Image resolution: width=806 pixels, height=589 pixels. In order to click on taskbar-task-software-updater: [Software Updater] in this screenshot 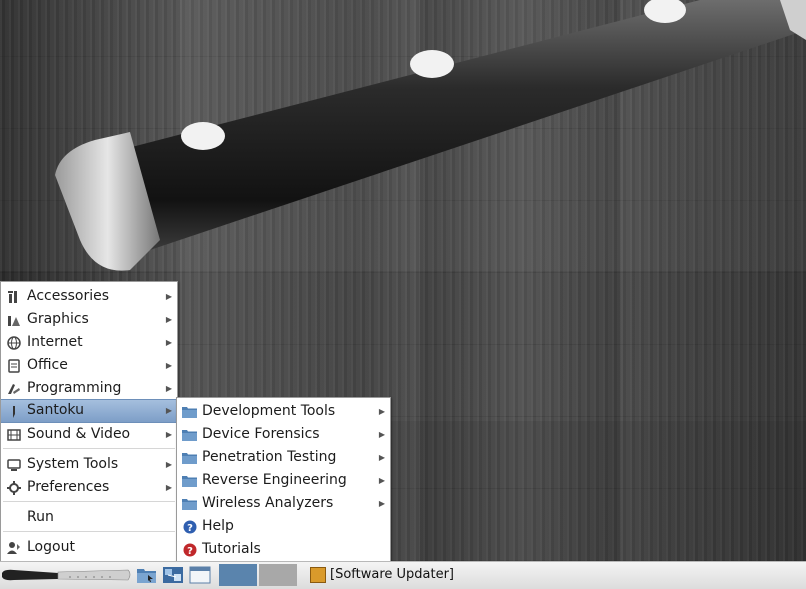, I will do `click(381, 575)`.